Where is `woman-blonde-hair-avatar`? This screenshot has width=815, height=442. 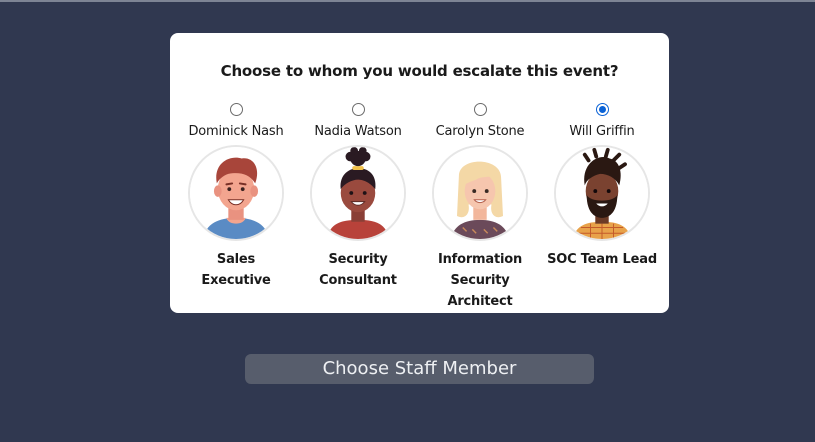
woman-blonde-hair-avatar is located at coordinates (480, 193).